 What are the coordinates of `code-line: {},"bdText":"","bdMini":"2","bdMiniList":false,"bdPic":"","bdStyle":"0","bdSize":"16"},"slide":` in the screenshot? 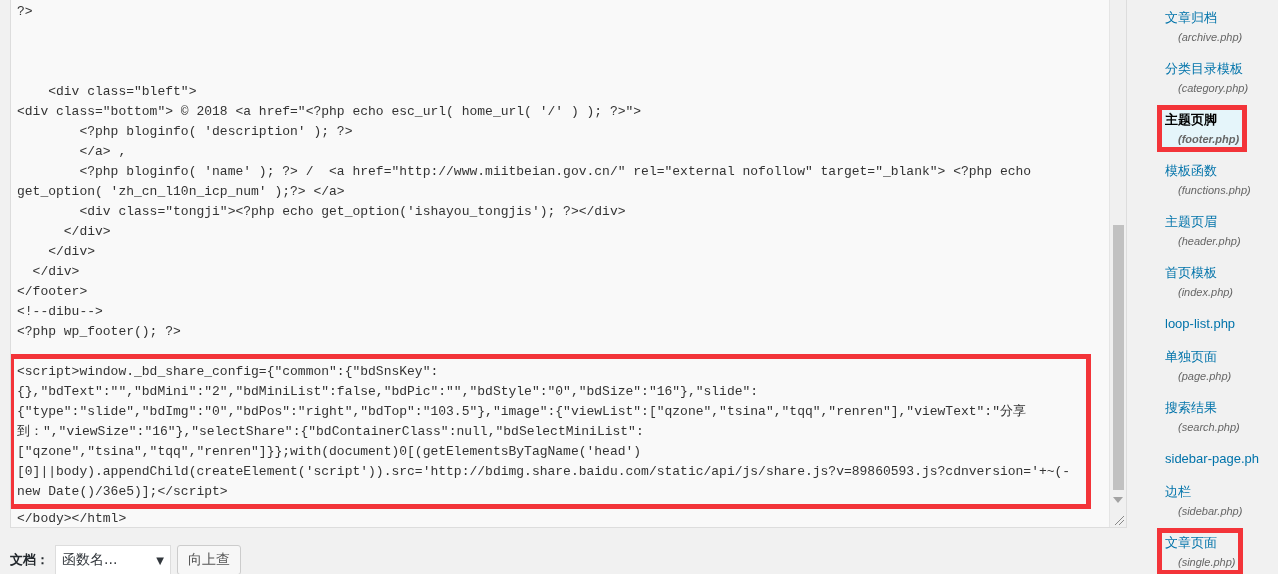 It's located at (388, 392).